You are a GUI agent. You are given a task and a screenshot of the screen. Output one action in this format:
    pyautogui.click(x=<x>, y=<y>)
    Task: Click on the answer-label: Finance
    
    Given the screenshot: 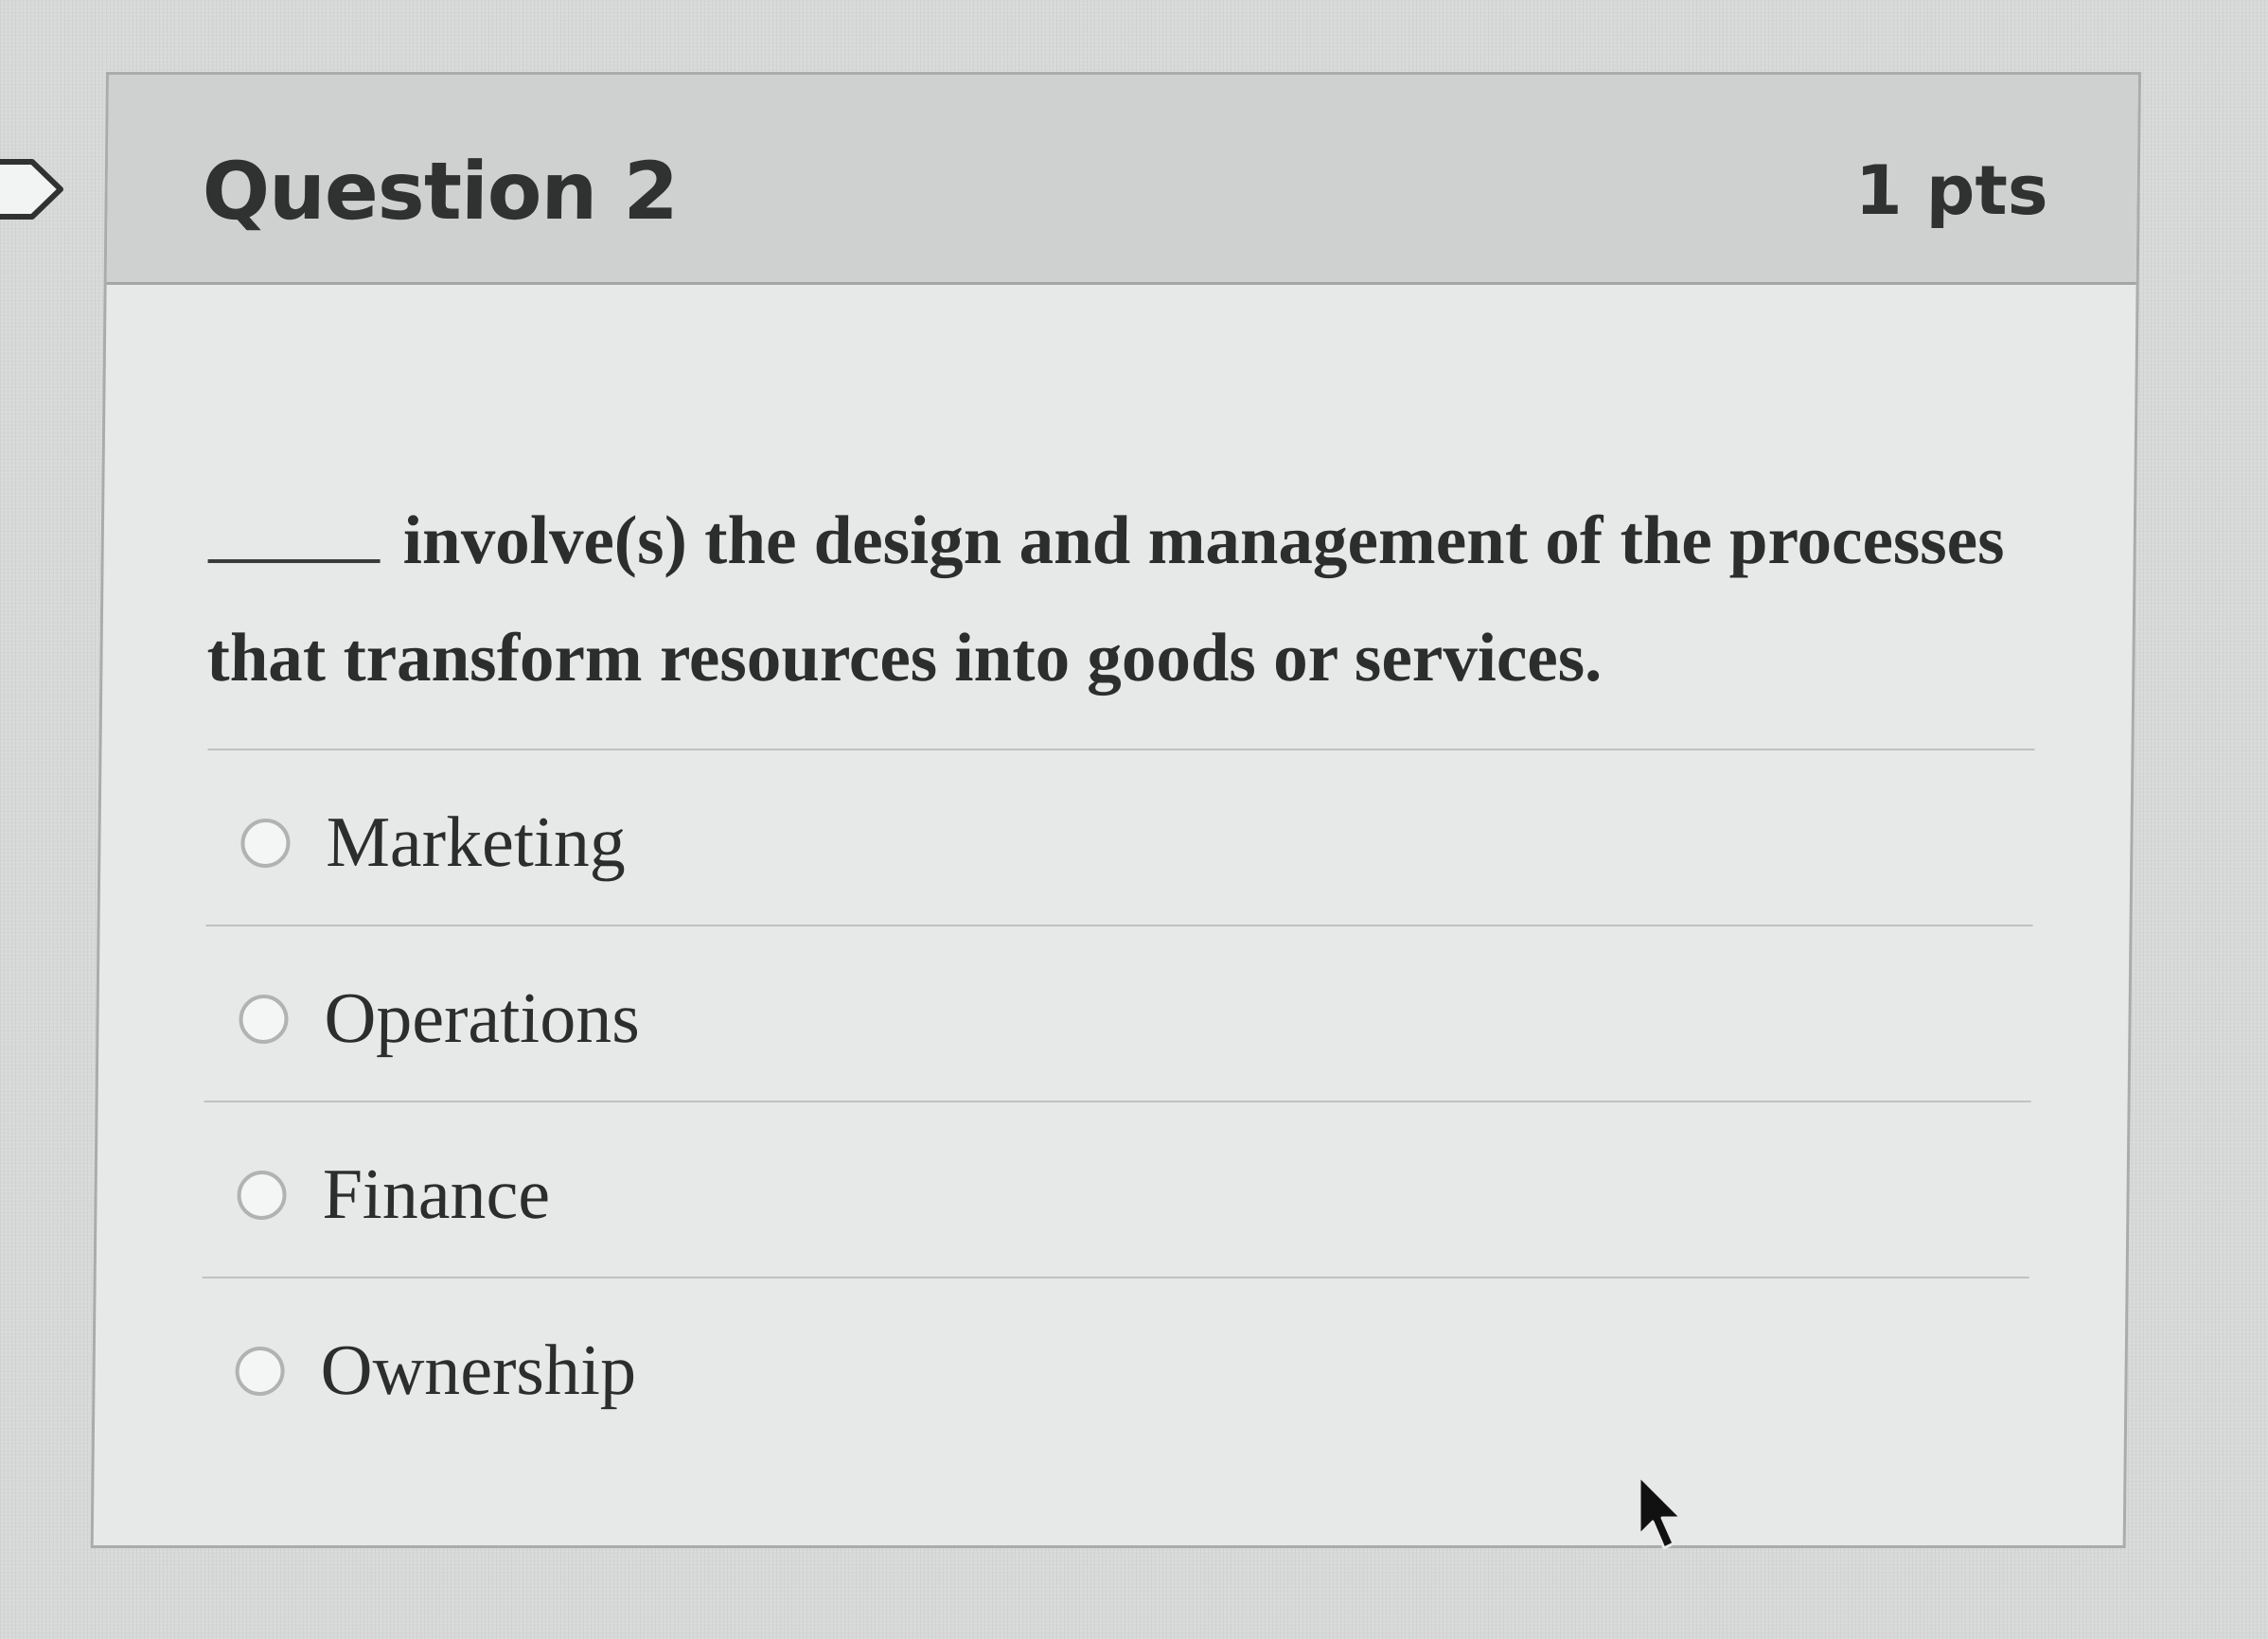 What is the action you would take?
    pyautogui.click(x=436, y=1194)
    